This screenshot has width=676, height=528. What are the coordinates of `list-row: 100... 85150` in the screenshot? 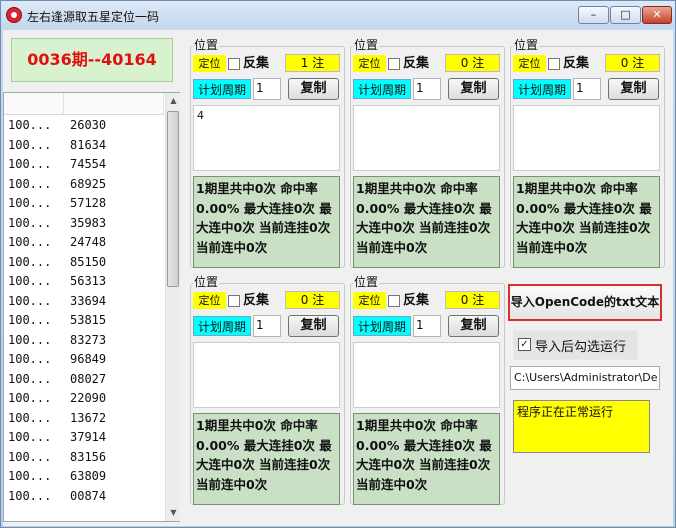 It's located at (84, 263).